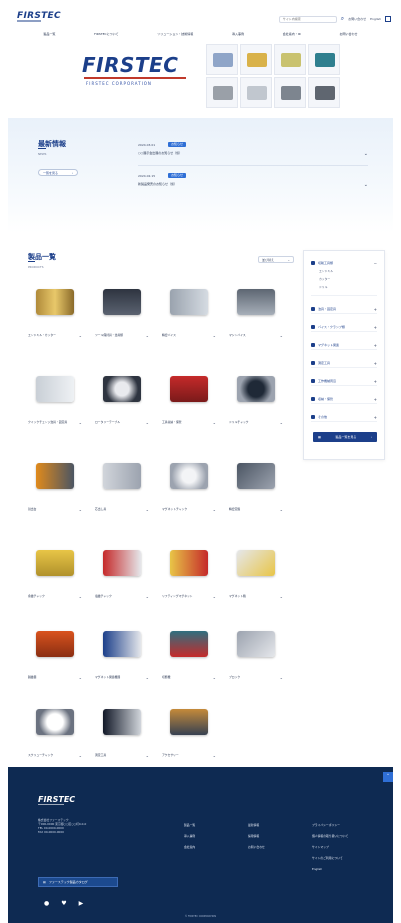 The height and width of the screenshot is (923, 401). Describe the element at coordinates (256, 309) in the screenshot. I see `product-card: マシンバイス ⌄` at that location.